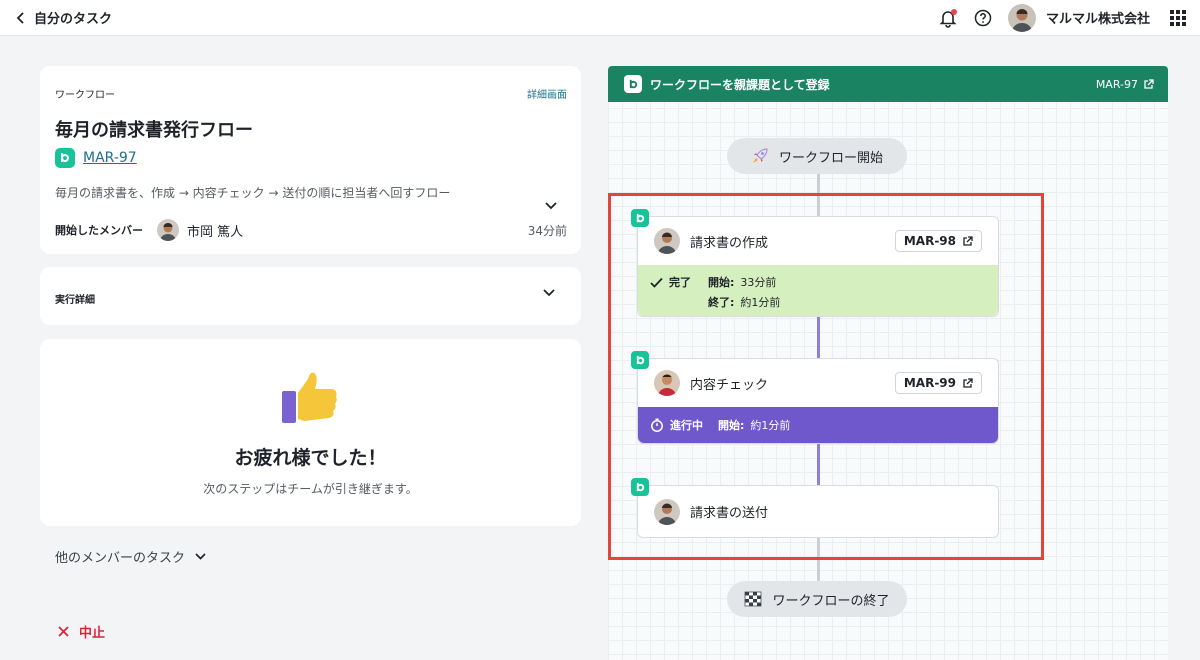 Image resolution: width=1200 pixels, height=660 pixels. Describe the element at coordinates (311, 230) in the screenshot. I see `started-by-row: 開始したメンバー 市岡 篤人 34分前` at that location.